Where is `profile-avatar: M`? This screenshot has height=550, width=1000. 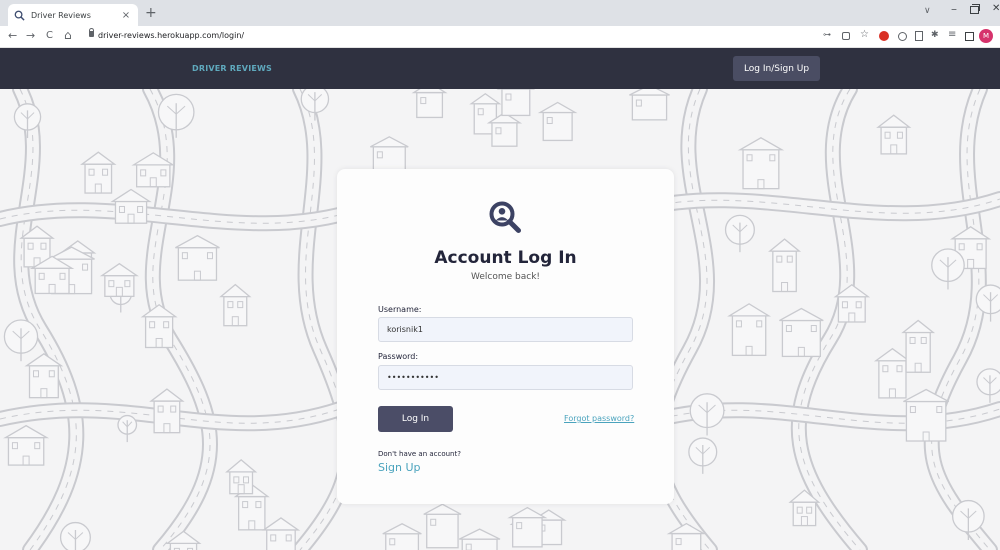
profile-avatar: M is located at coordinates (986, 36).